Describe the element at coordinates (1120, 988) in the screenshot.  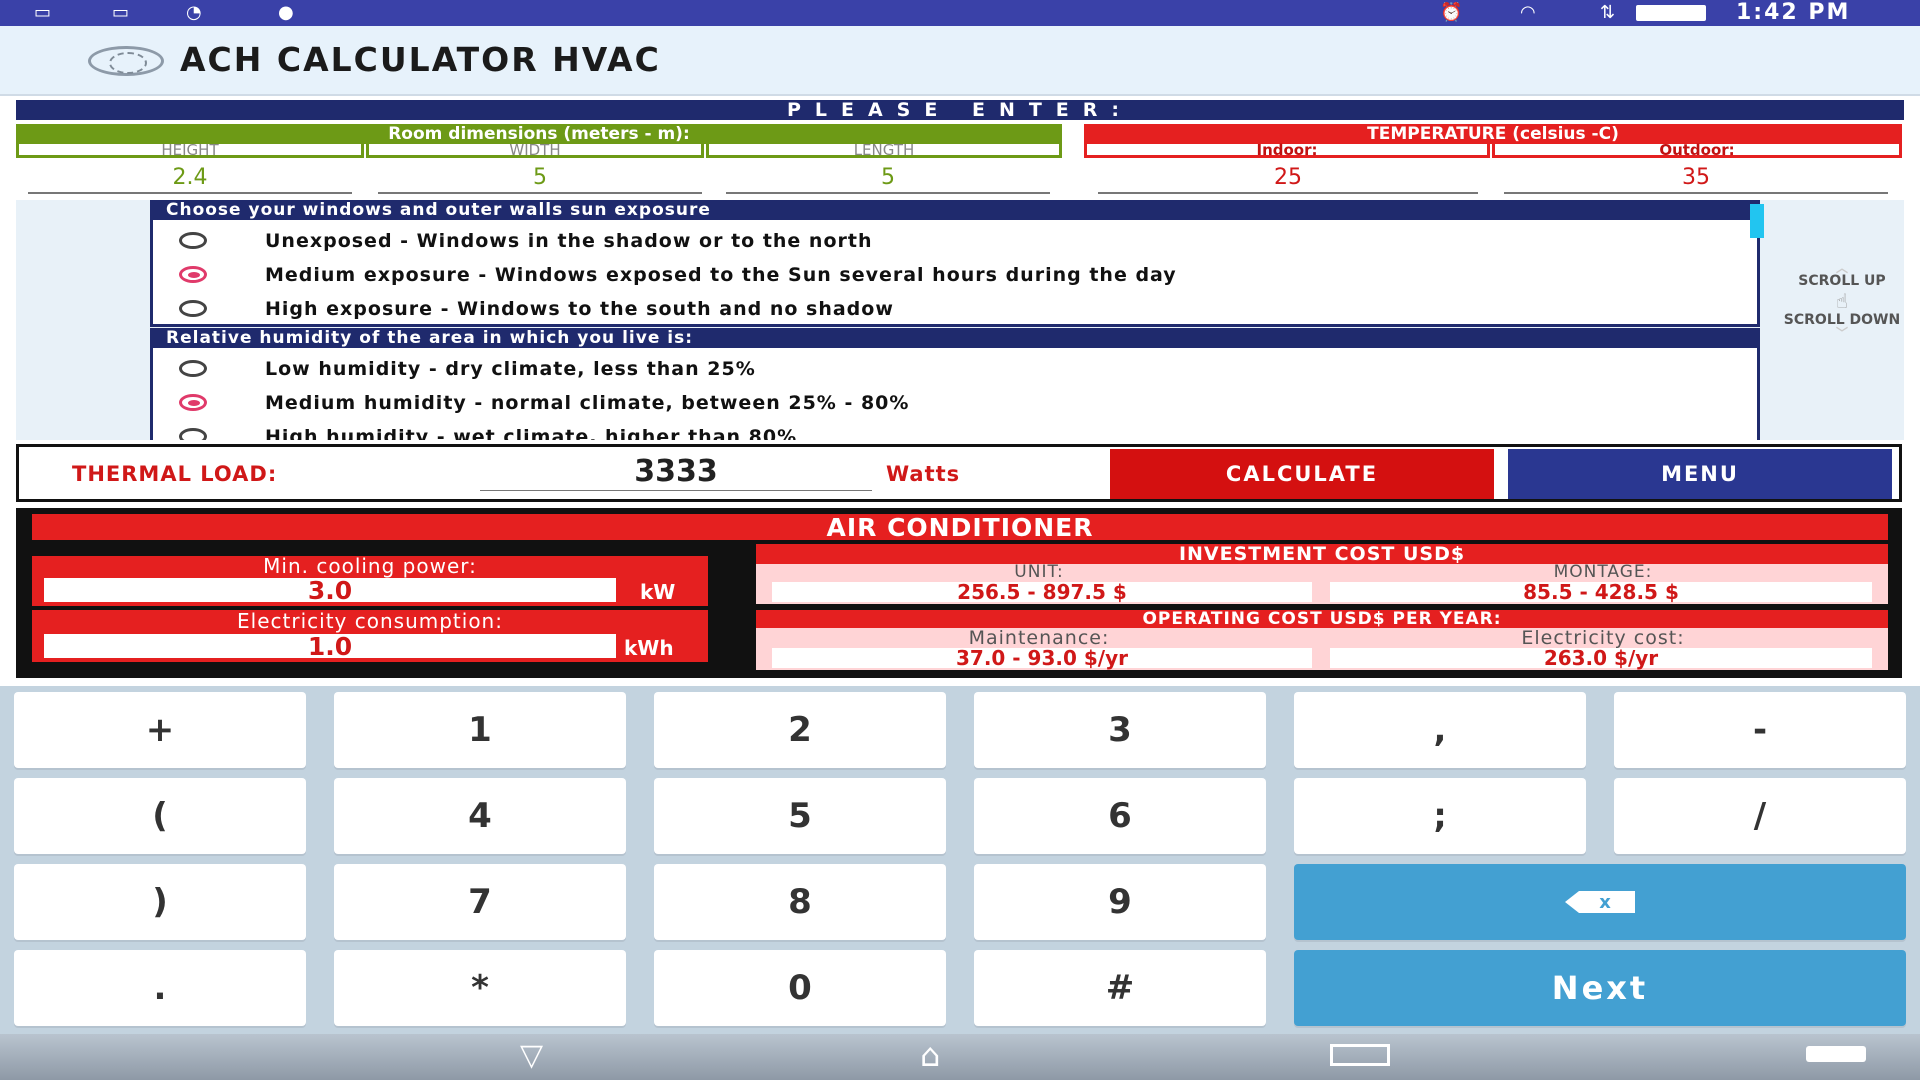
I see `key-button: #` at that location.